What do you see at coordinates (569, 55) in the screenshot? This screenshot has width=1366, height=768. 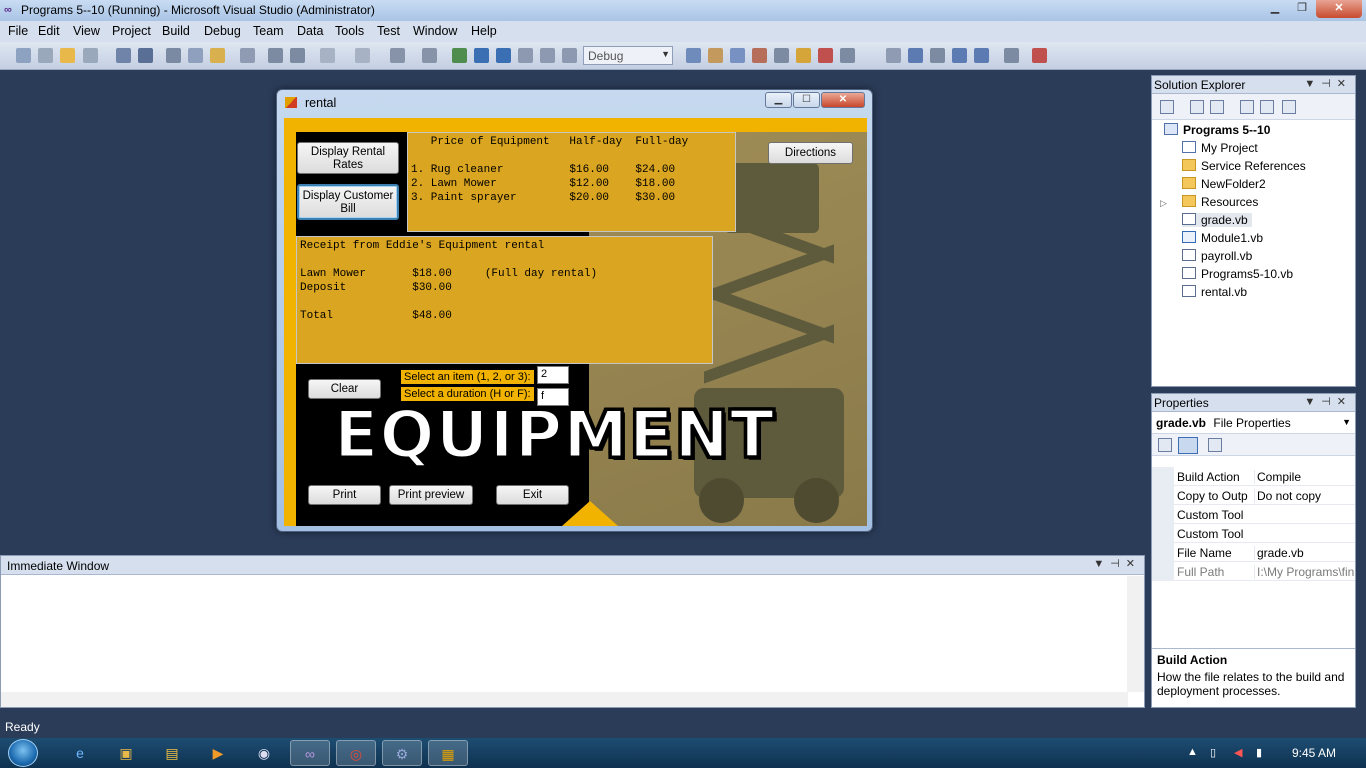 I see `step-over-icon` at bounding box center [569, 55].